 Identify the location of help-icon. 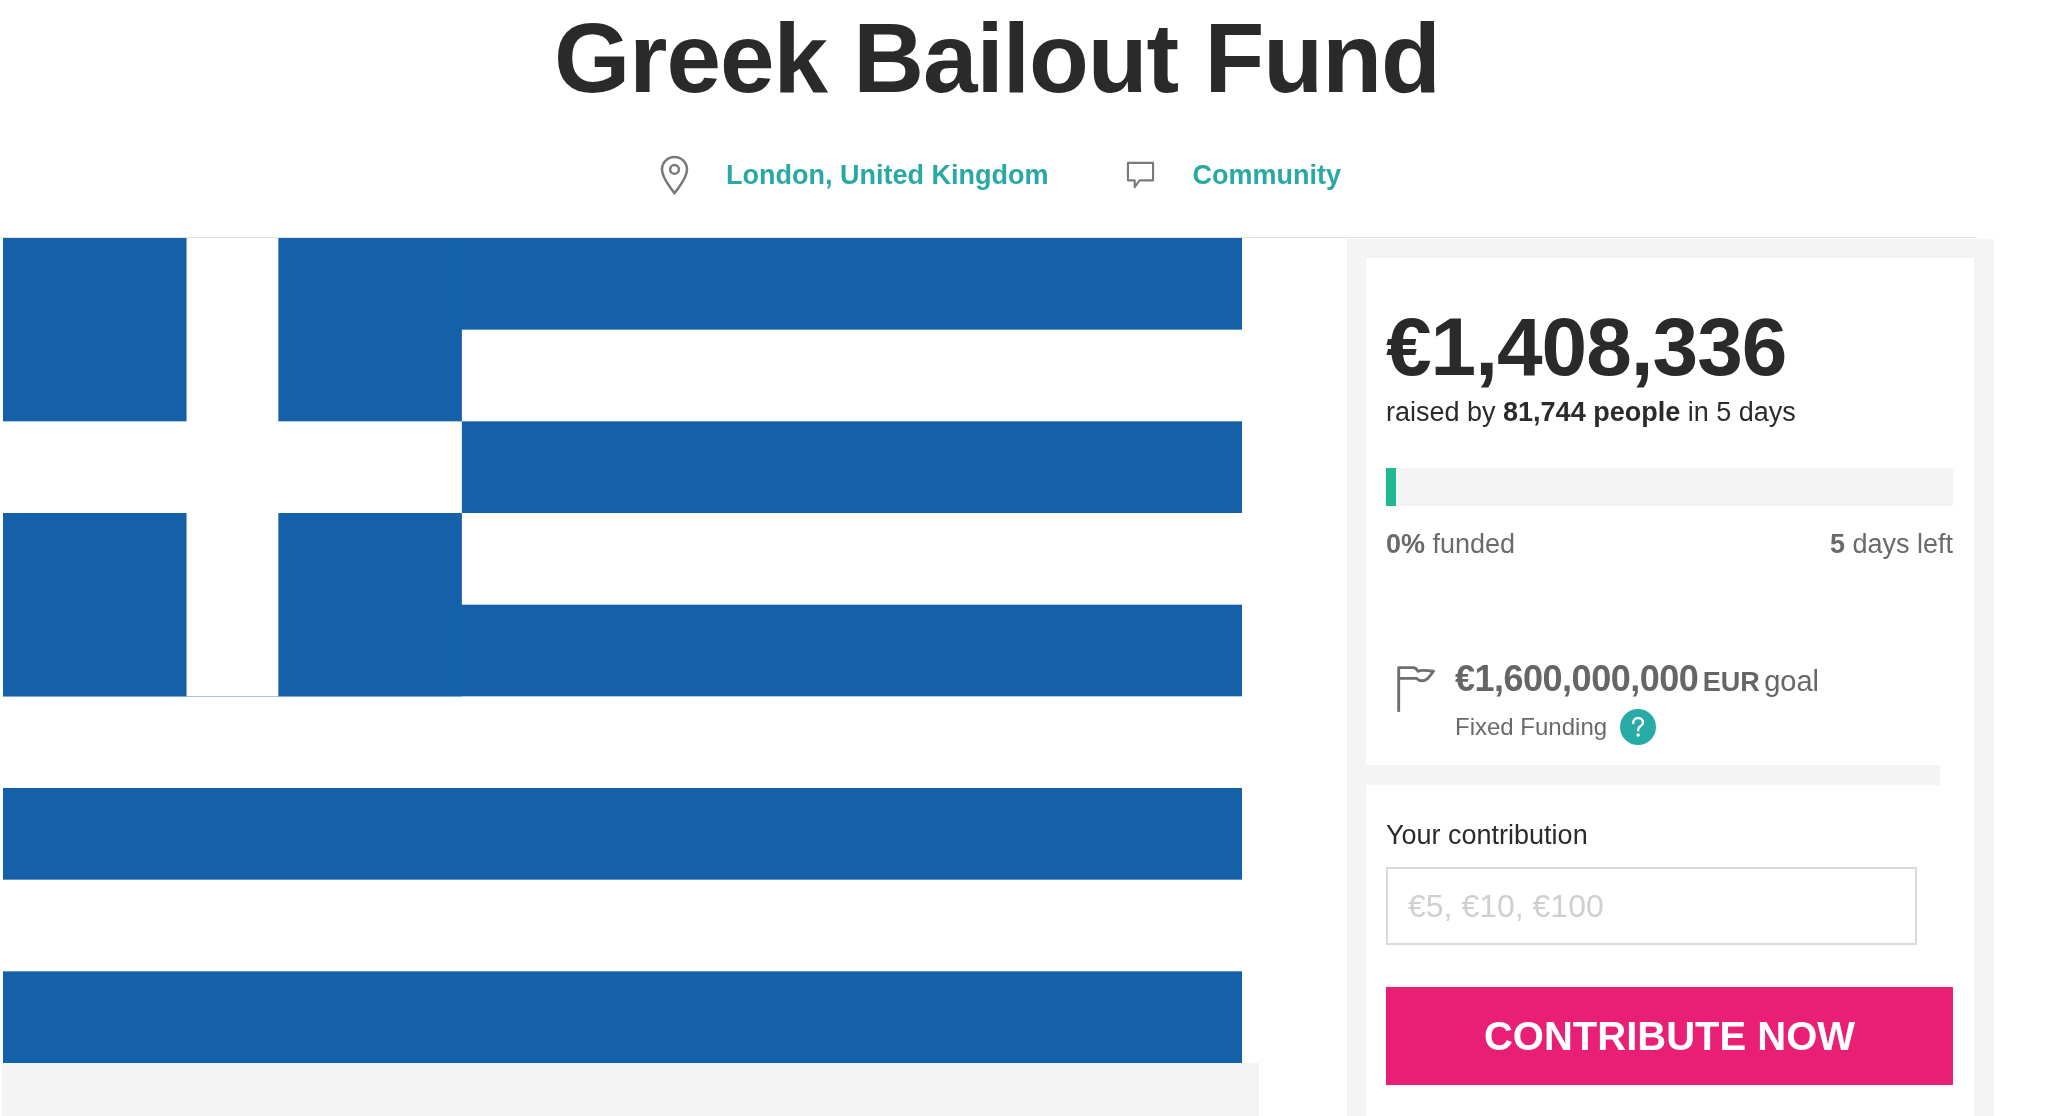
(1638, 727).